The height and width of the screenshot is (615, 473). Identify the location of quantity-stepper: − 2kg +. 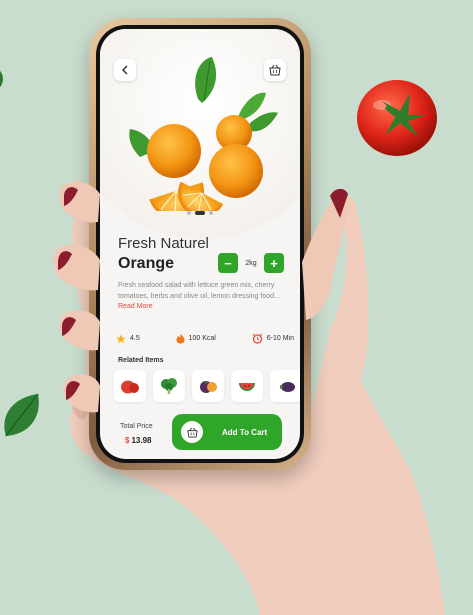
(251, 263).